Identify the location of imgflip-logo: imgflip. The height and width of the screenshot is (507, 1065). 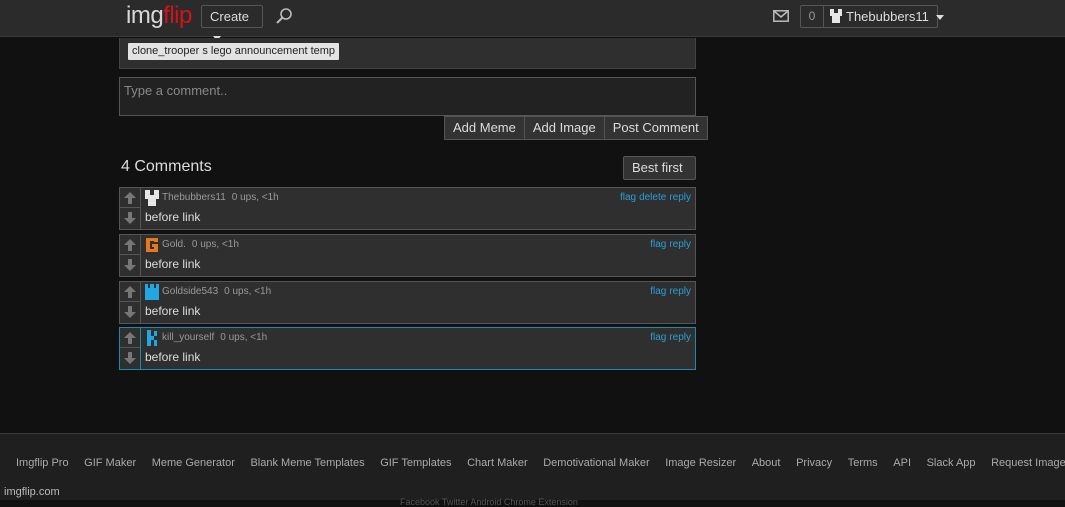
(159, 16).